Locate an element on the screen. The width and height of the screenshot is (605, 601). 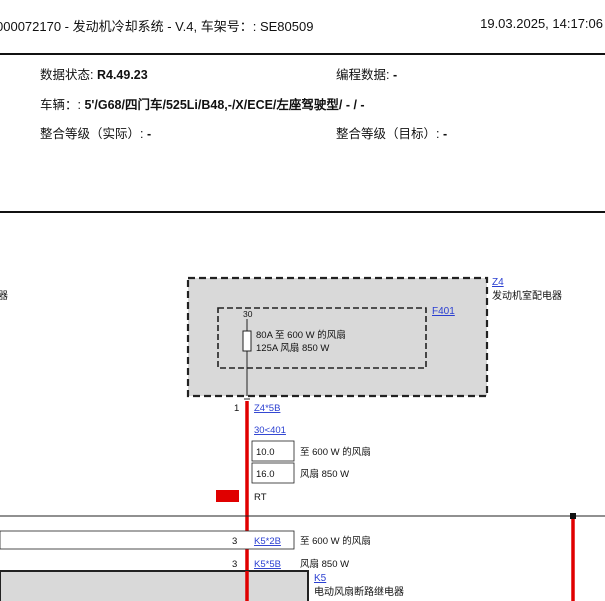
gauge-value-2: 16.0 is located at coordinates (265, 474).